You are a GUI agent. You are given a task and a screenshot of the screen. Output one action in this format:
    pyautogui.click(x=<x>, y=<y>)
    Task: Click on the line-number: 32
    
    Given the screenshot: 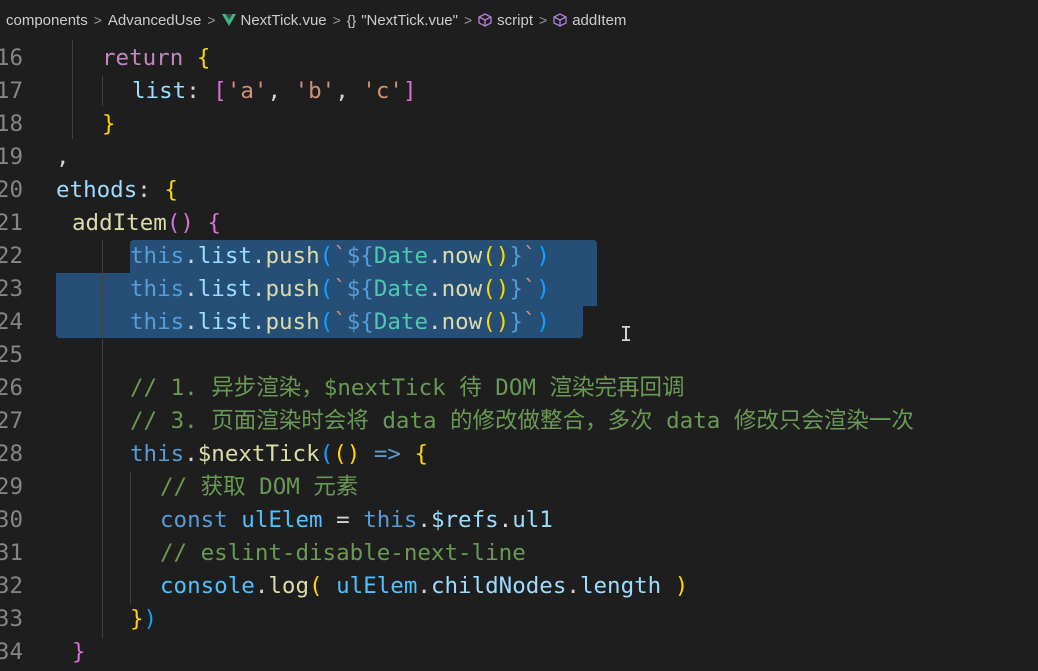 What is the action you would take?
    pyautogui.click(x=11, y=586)
    